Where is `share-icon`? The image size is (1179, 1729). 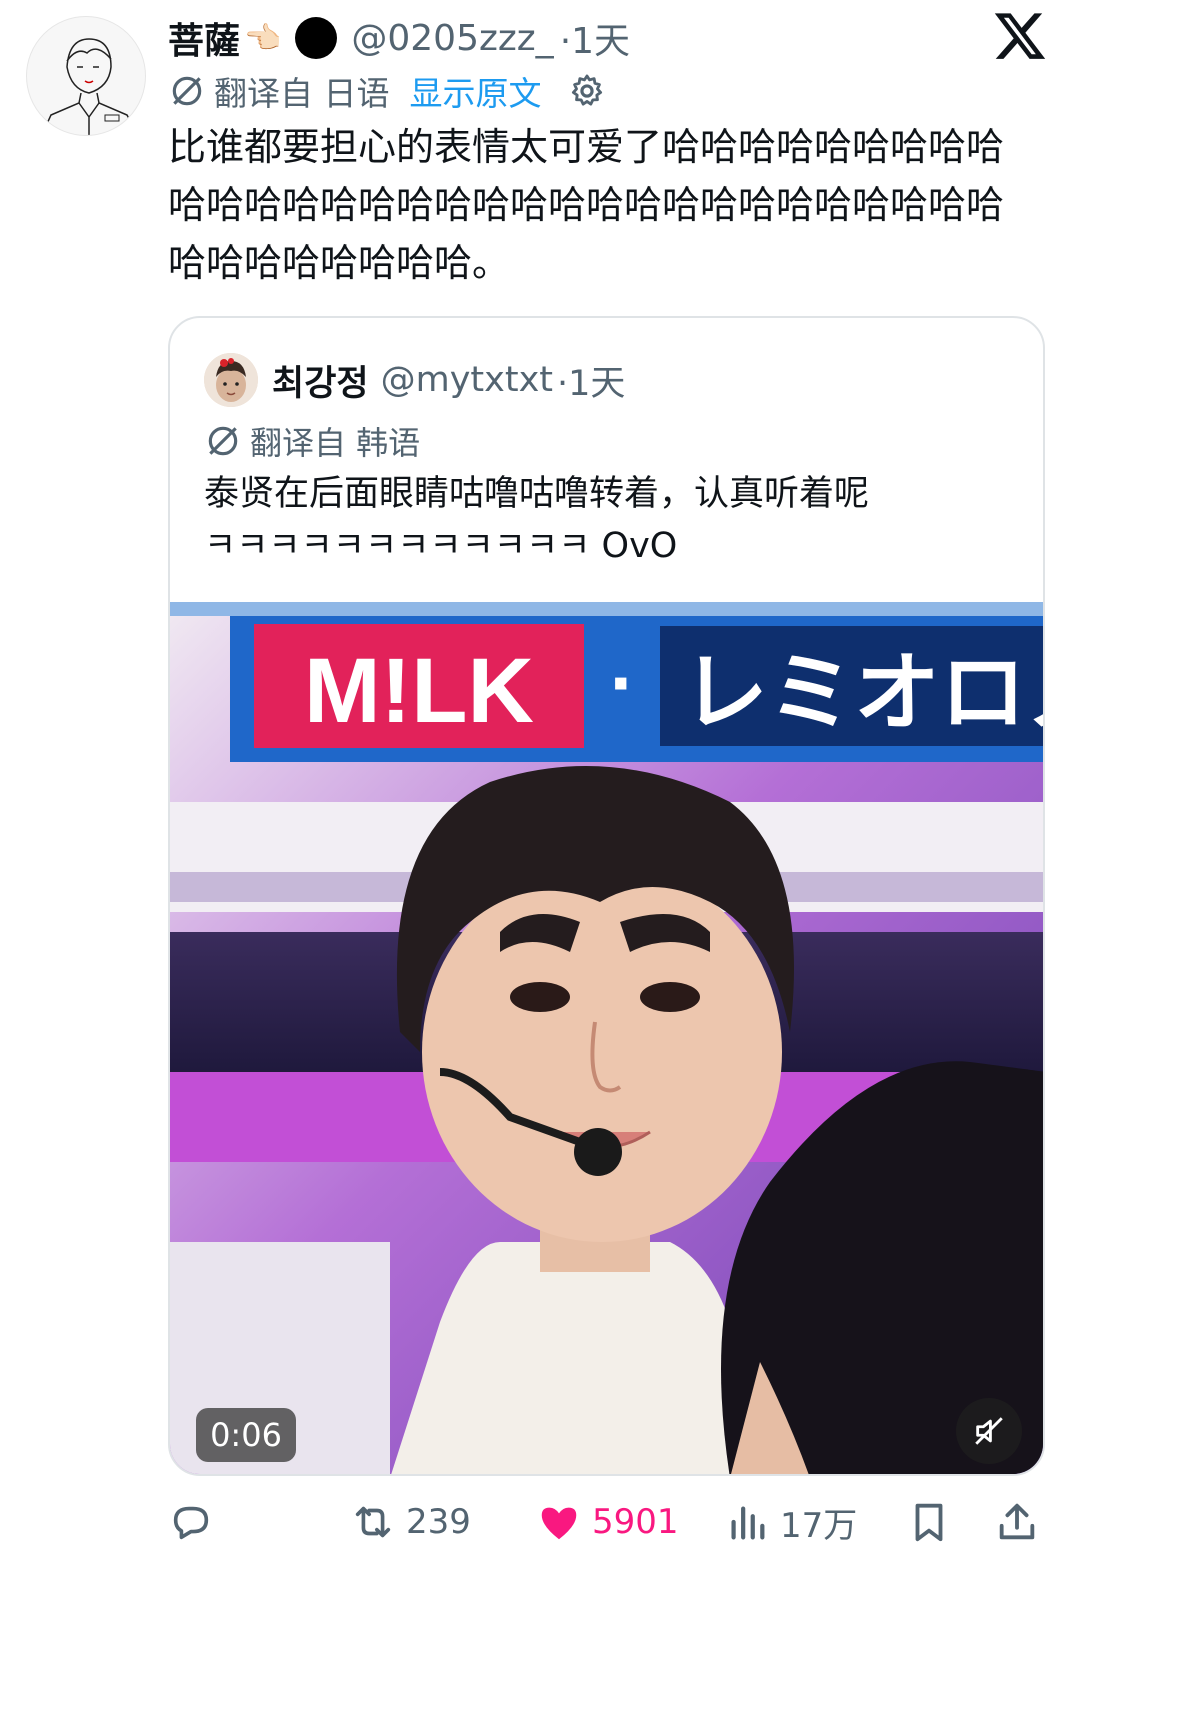
share-icon is located at coordinates (1017, 1521).